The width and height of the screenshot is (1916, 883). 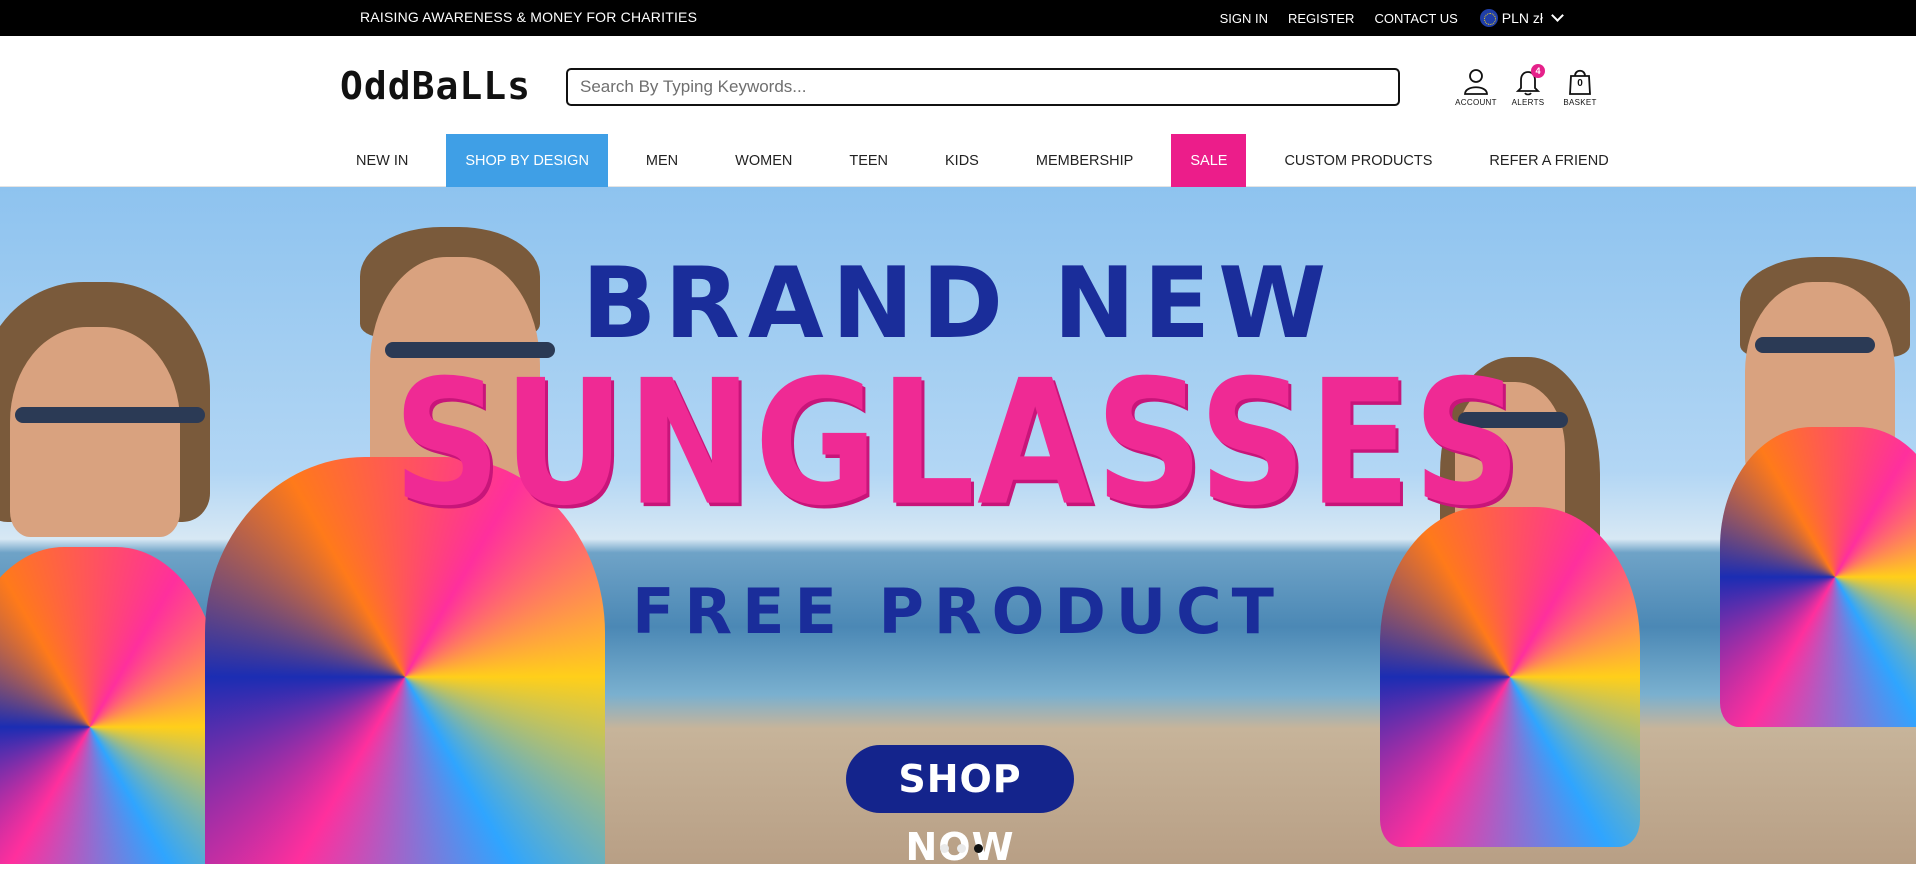 I want to click on hero-headline-free-product: FREE PRODUCT, so click(x=958, y=611).